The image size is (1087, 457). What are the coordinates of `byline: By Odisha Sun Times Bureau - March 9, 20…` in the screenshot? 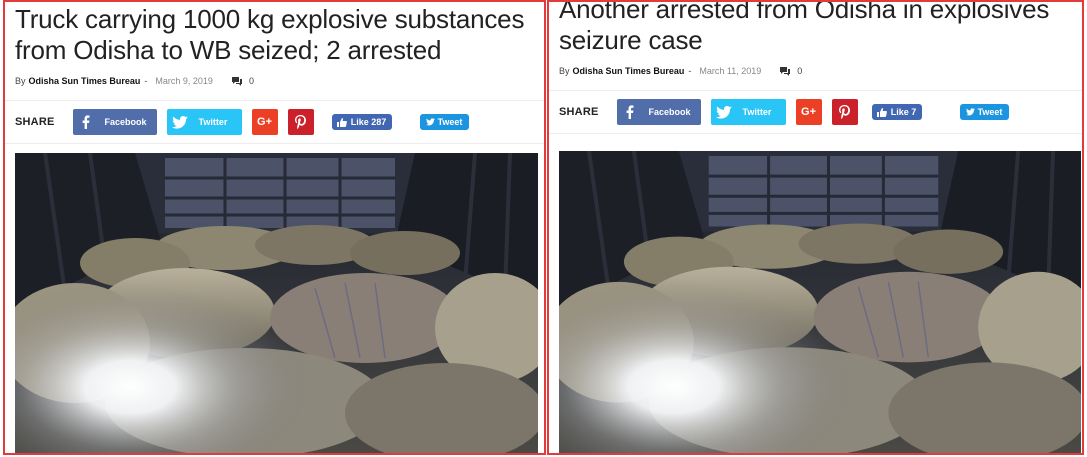 It's located at (279, 81).